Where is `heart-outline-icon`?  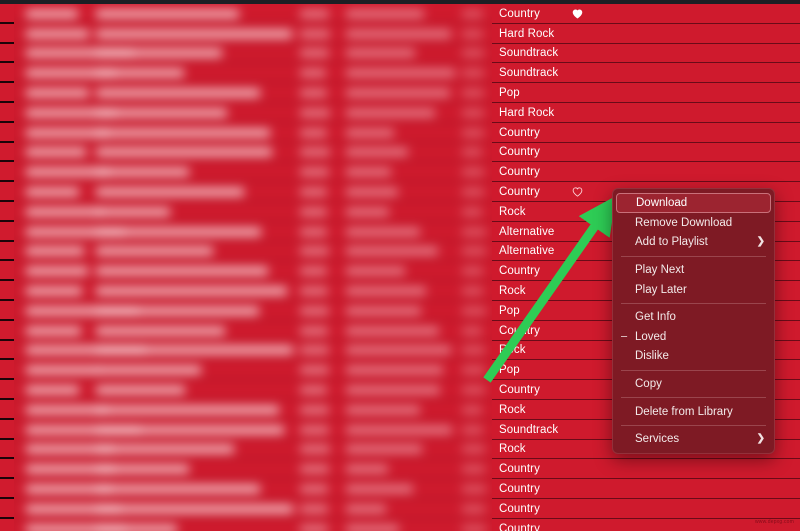 heart-outline-icon is located at coordinates (577, 192).